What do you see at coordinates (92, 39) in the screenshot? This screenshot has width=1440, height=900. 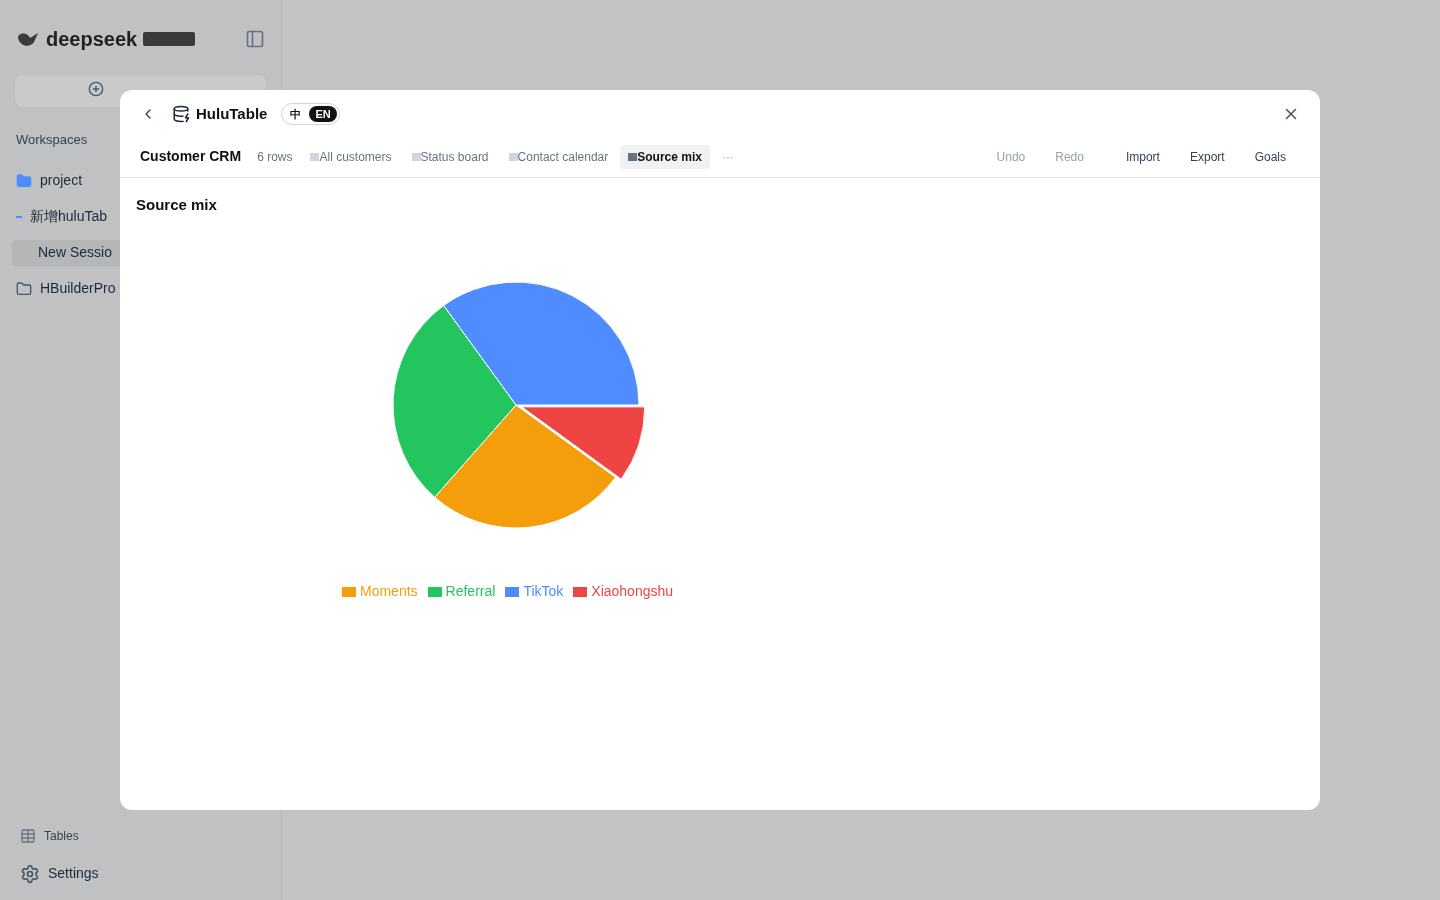 I see `brand-name: deepseek` at bounding box center [92, 39].